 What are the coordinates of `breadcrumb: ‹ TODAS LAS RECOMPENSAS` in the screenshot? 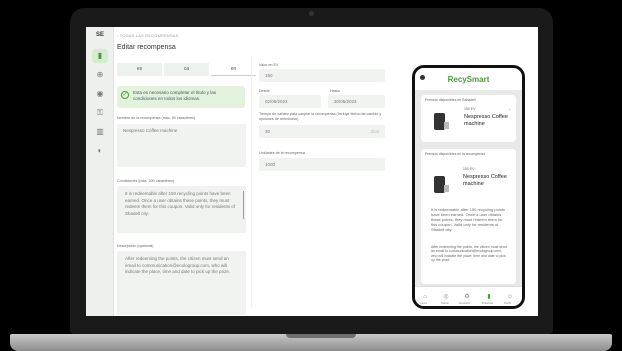 It's located at (148, 35).